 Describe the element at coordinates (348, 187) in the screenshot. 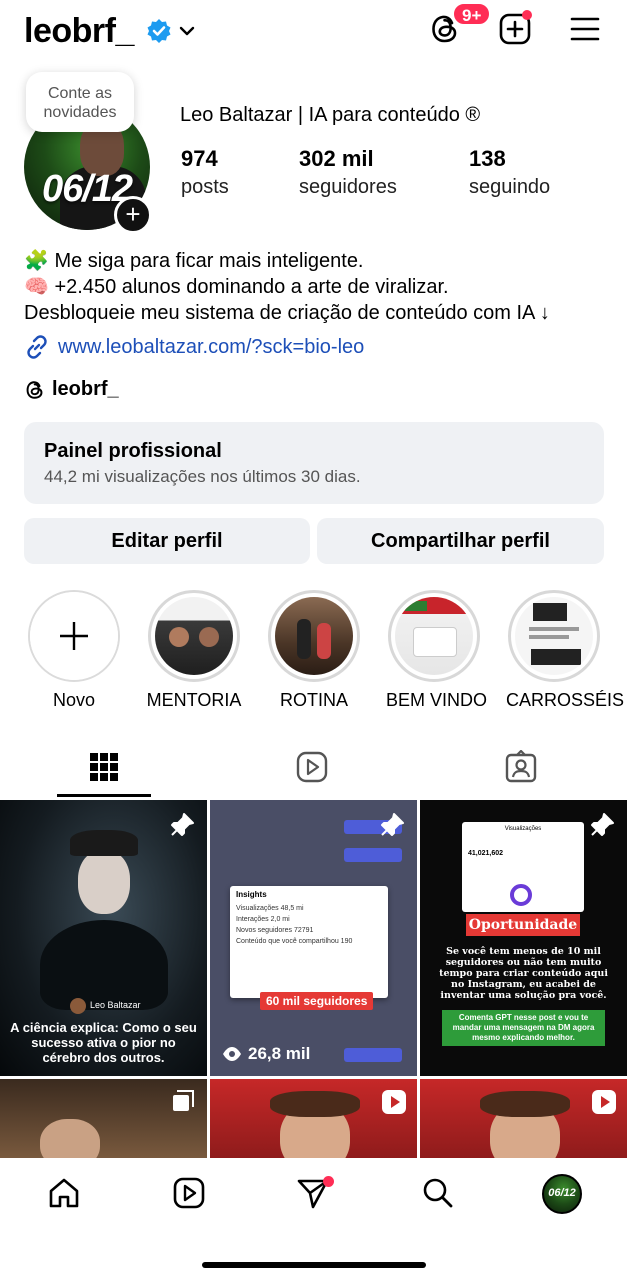

I see `stat-label: seguidores` at that location.